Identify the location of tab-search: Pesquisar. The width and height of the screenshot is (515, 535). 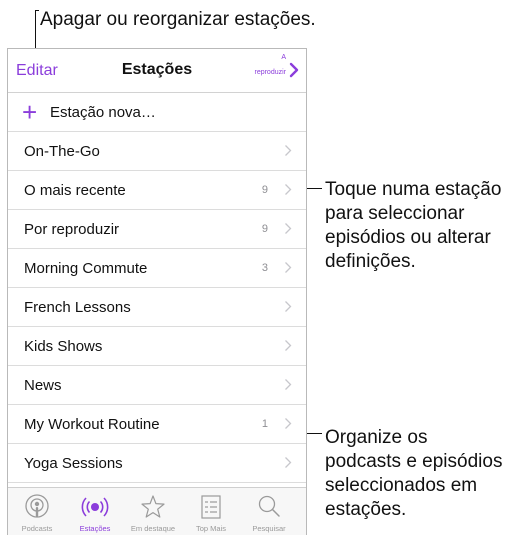
(269, 511).